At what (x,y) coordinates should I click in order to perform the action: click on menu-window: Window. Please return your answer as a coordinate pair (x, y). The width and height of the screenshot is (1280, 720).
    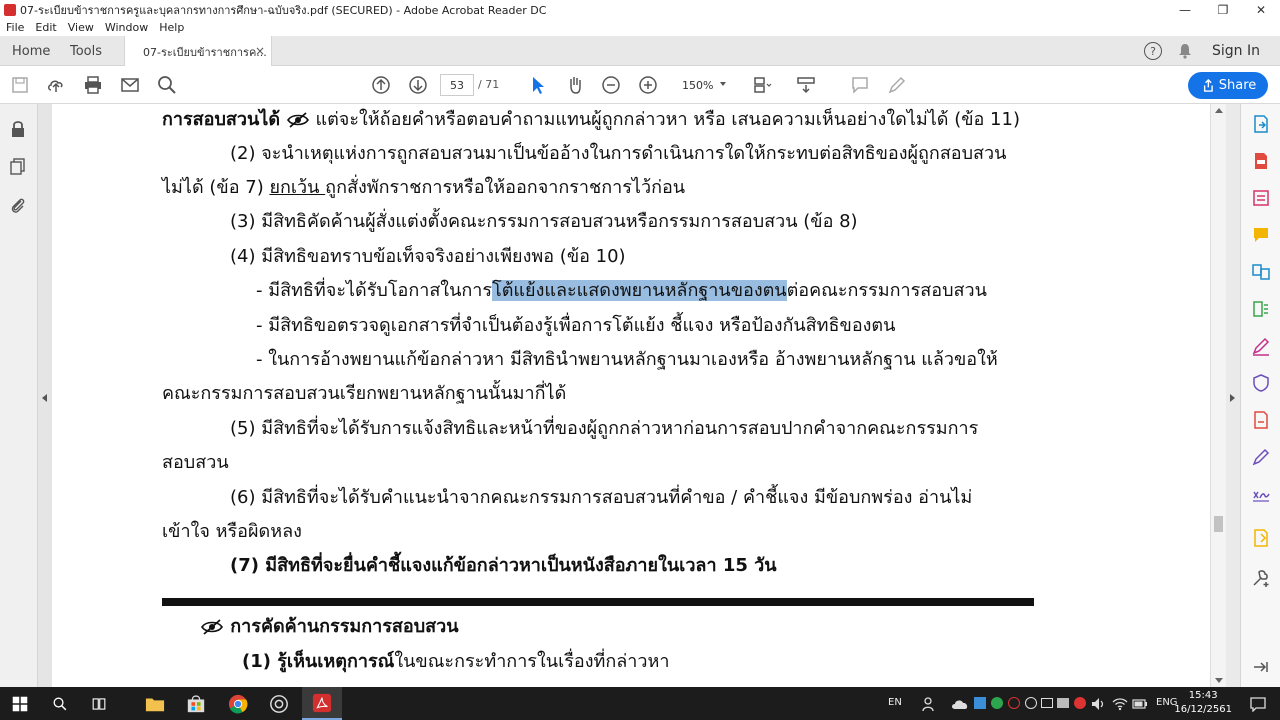
    Looking at the image, I should click on (126, 27).